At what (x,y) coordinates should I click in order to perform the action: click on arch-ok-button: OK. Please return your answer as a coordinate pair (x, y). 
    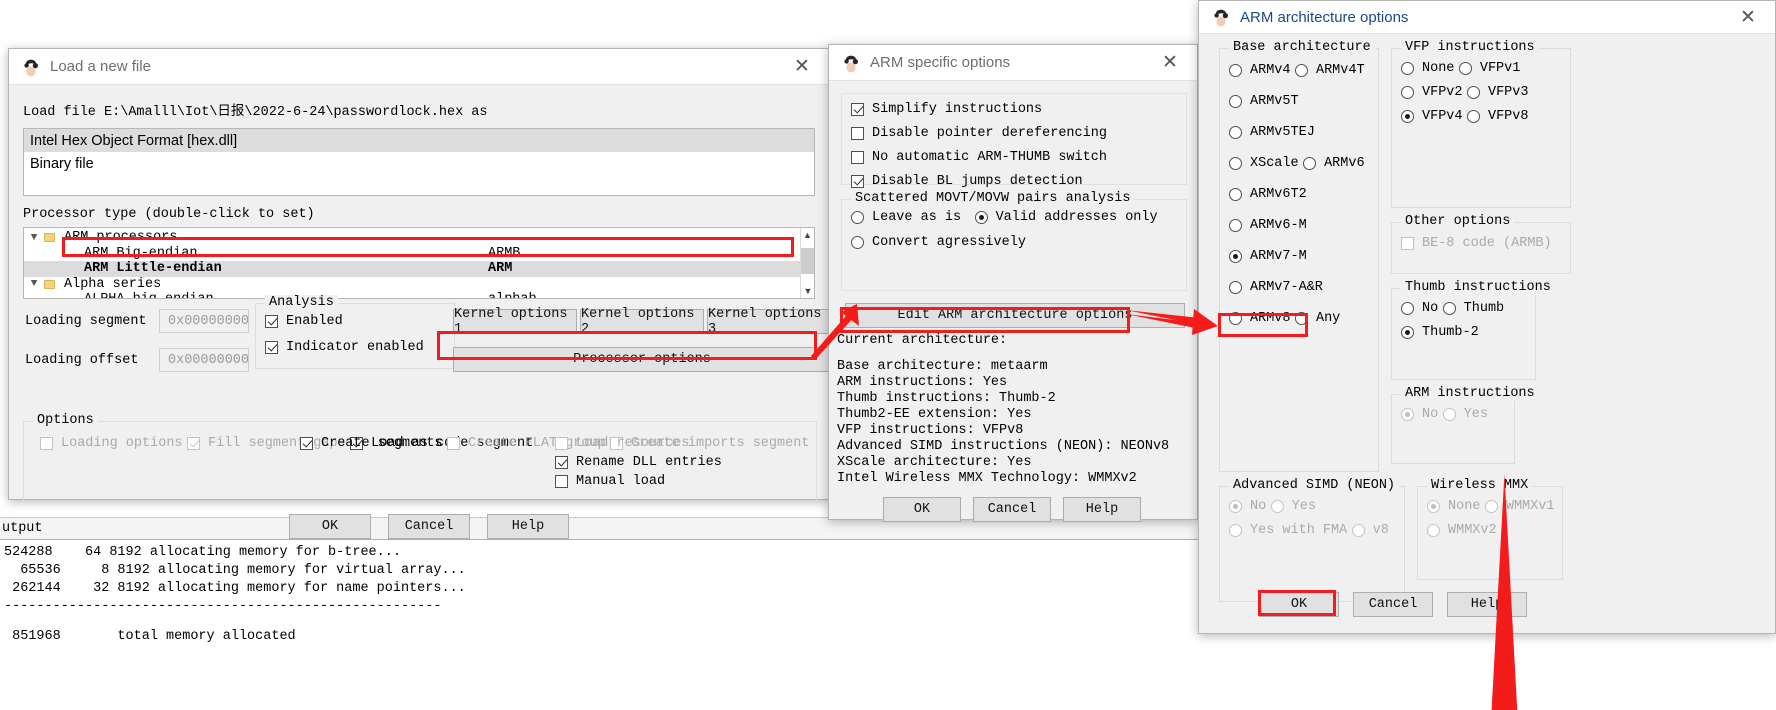
    Looking at the image, I should click on (1299, 604).